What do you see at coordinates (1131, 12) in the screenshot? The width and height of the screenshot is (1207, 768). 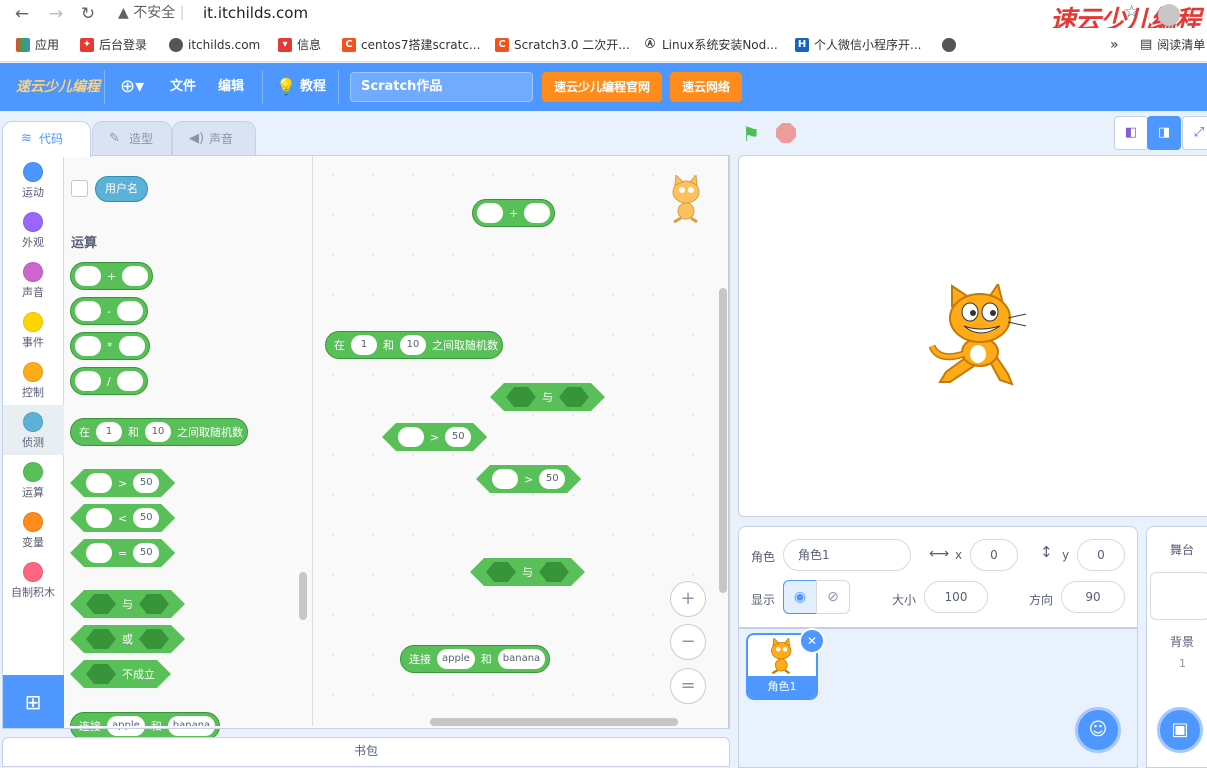 I see `star-icon: ☆` at bounding box center [1131, 12].